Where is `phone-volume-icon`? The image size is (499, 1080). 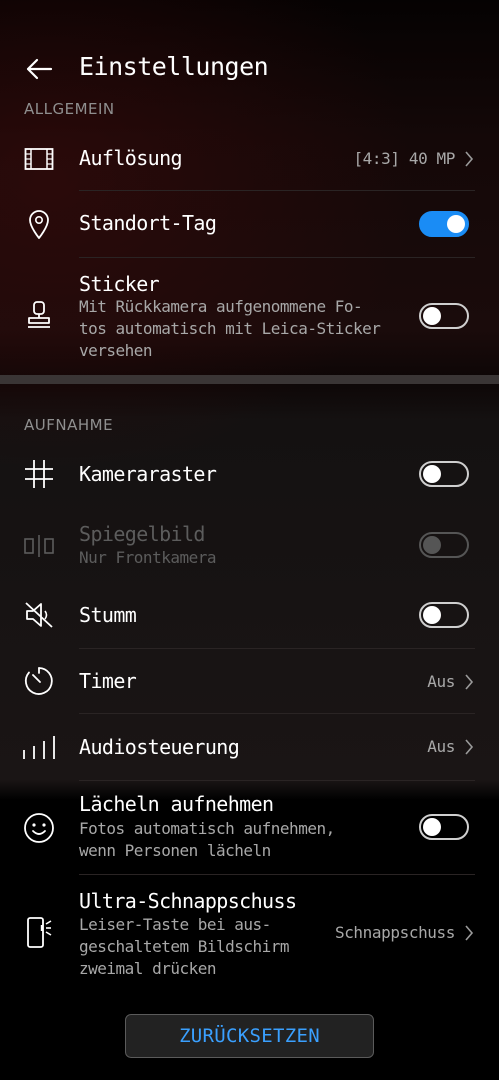
phone-volume-icon is located at coordinates (39, 933).